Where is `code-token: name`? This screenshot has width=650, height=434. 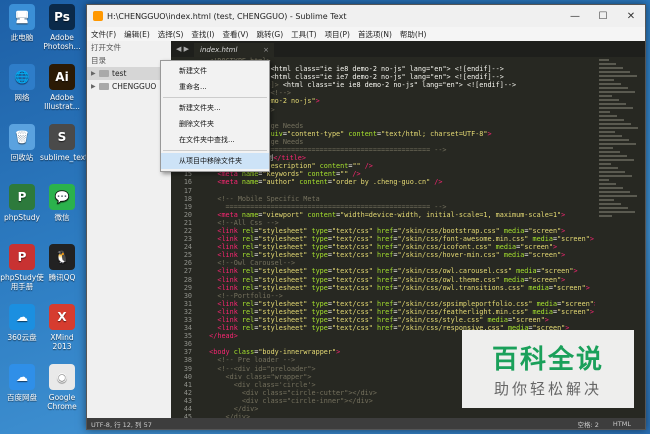
code-token: name is located at coordinates (250, 214).